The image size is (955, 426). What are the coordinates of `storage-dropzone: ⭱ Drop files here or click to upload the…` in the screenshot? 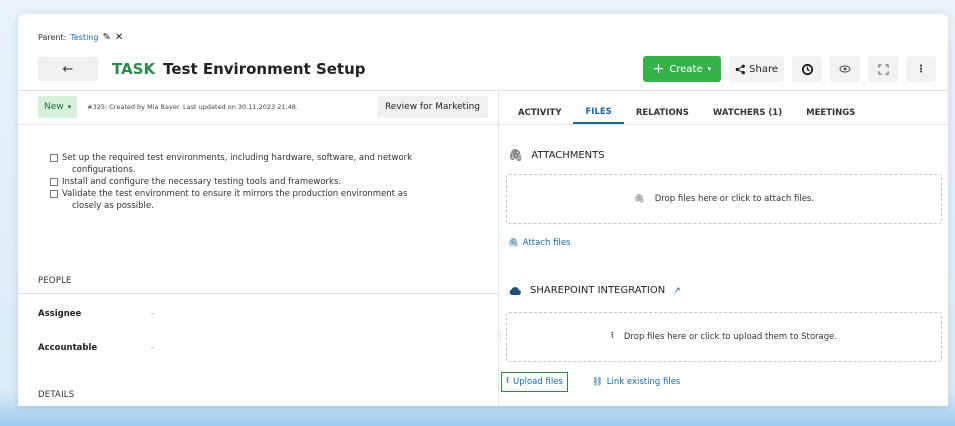 It's located at (724, 337).